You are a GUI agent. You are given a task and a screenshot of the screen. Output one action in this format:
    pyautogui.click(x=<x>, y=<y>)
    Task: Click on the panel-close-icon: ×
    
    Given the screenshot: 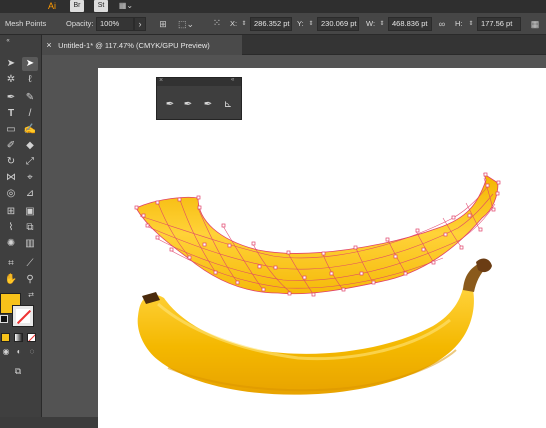 What is the action you would take?
    pyautogui.click(x=161, y=80)
    